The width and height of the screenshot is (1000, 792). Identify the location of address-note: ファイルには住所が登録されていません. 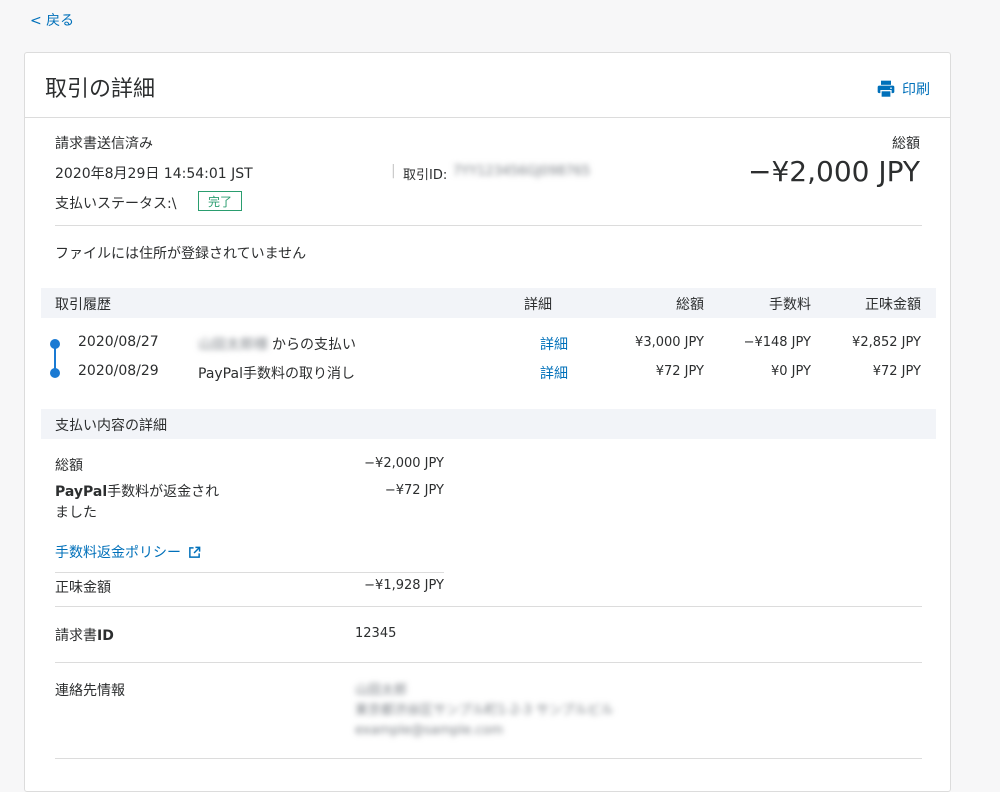
(181, 254).